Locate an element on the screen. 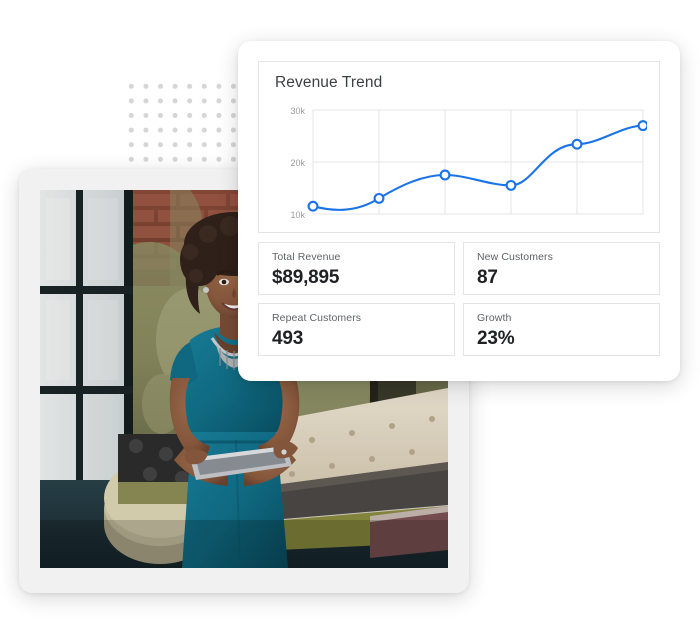 The image size is (700, 630). stat-value: 23% is located at coordinates (496, 338).